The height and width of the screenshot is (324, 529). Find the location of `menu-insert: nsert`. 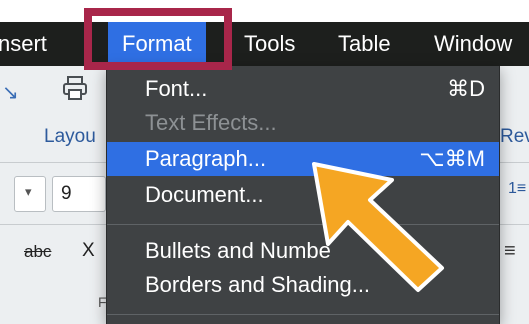

menu-insert: nsert is located at coordinates (23, 44).